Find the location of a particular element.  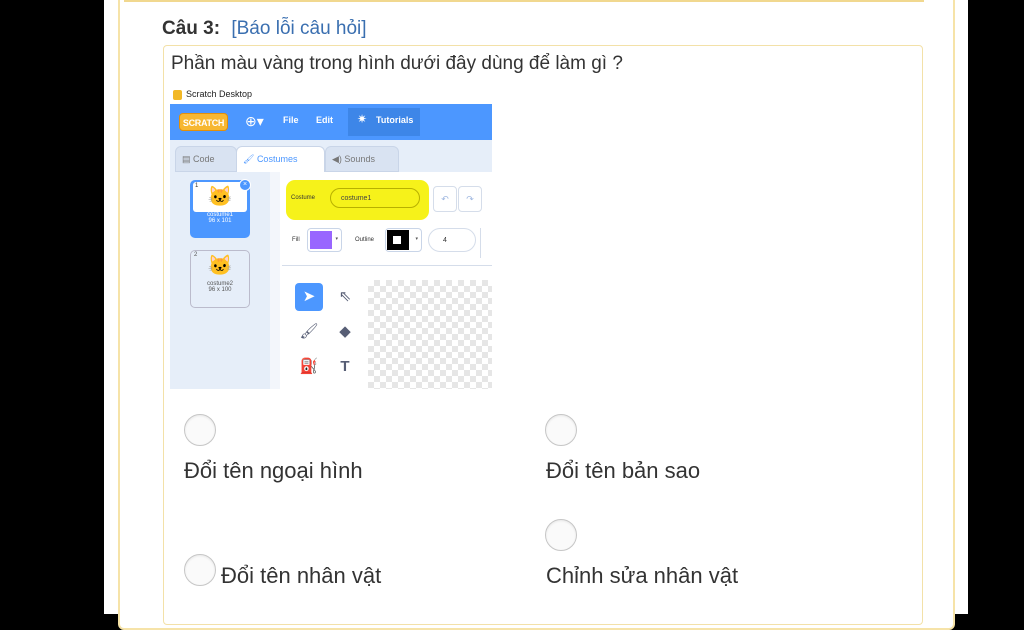

drawing-canvas is located at coordinates (430, 334).